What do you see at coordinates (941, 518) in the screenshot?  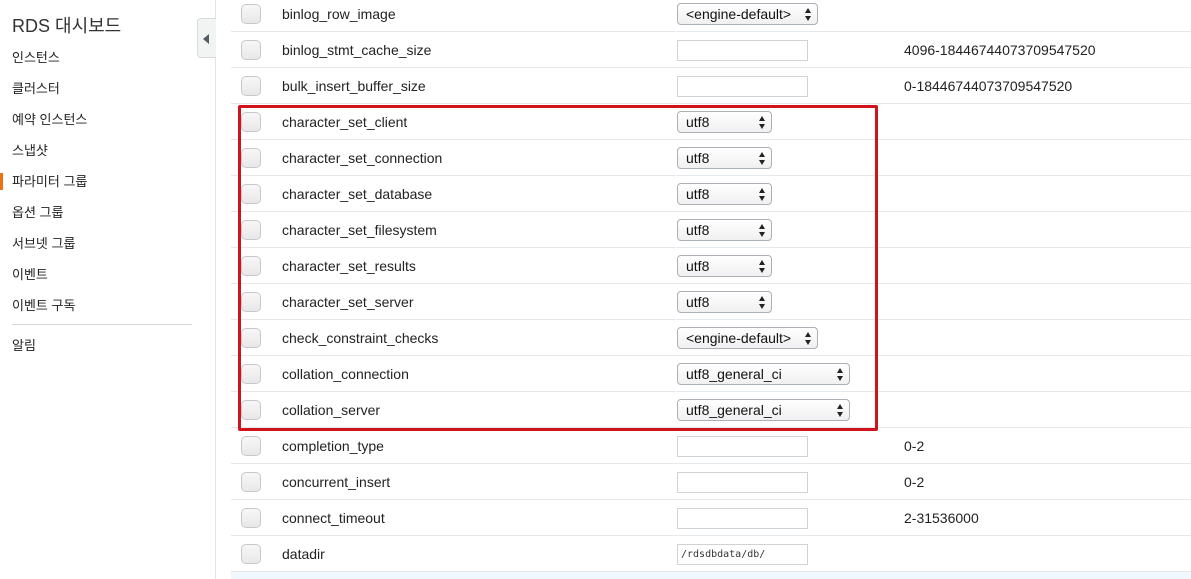 I see `allowed-values: 2-31536000` at bounding box center [941, 518].